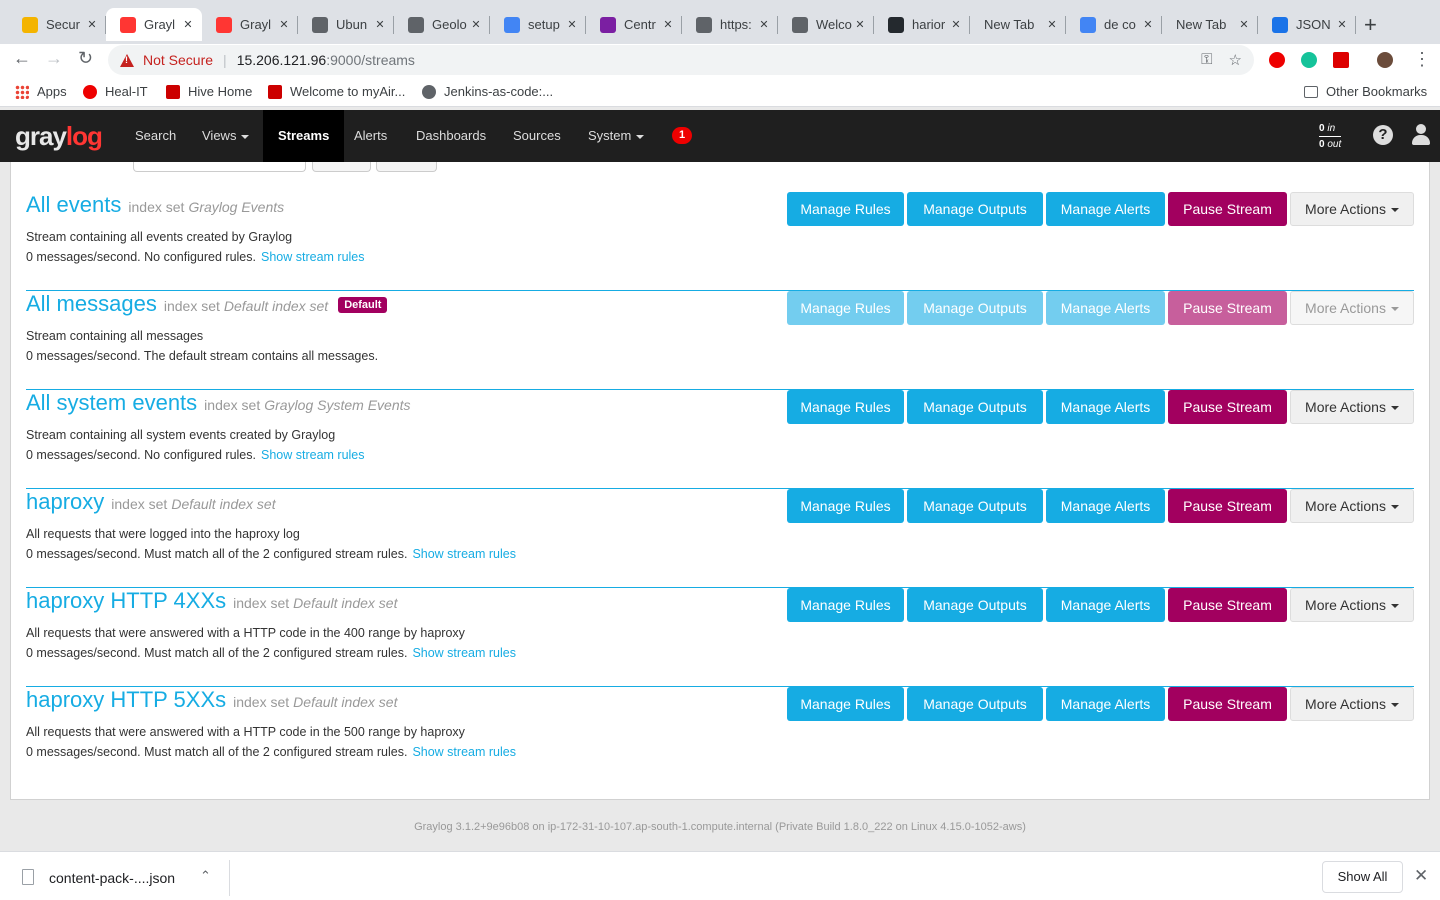 Image resolution: width=1440 pixels, height=900 pixels. Describe the element at coordinates (1362, 877) in the screenshot. I see `show-all-button: Show All` at that location.